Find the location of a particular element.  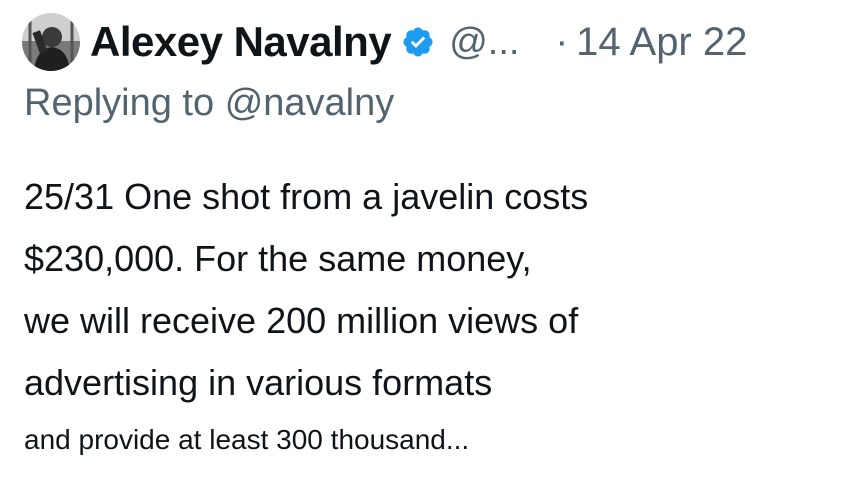

tweet-header: Alexey Navalny @... · 14 Apr 22 is located at coordinates (384, 42).